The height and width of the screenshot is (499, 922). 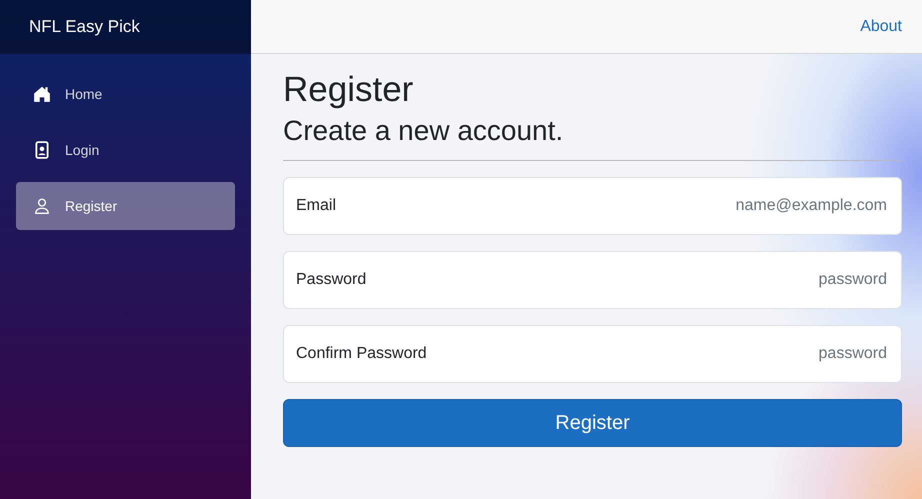 What do you see at coordinates (84, 27) in the screenshot?
I see `brand-title: NFL Easy Pick` at bounding box center [84, 27].